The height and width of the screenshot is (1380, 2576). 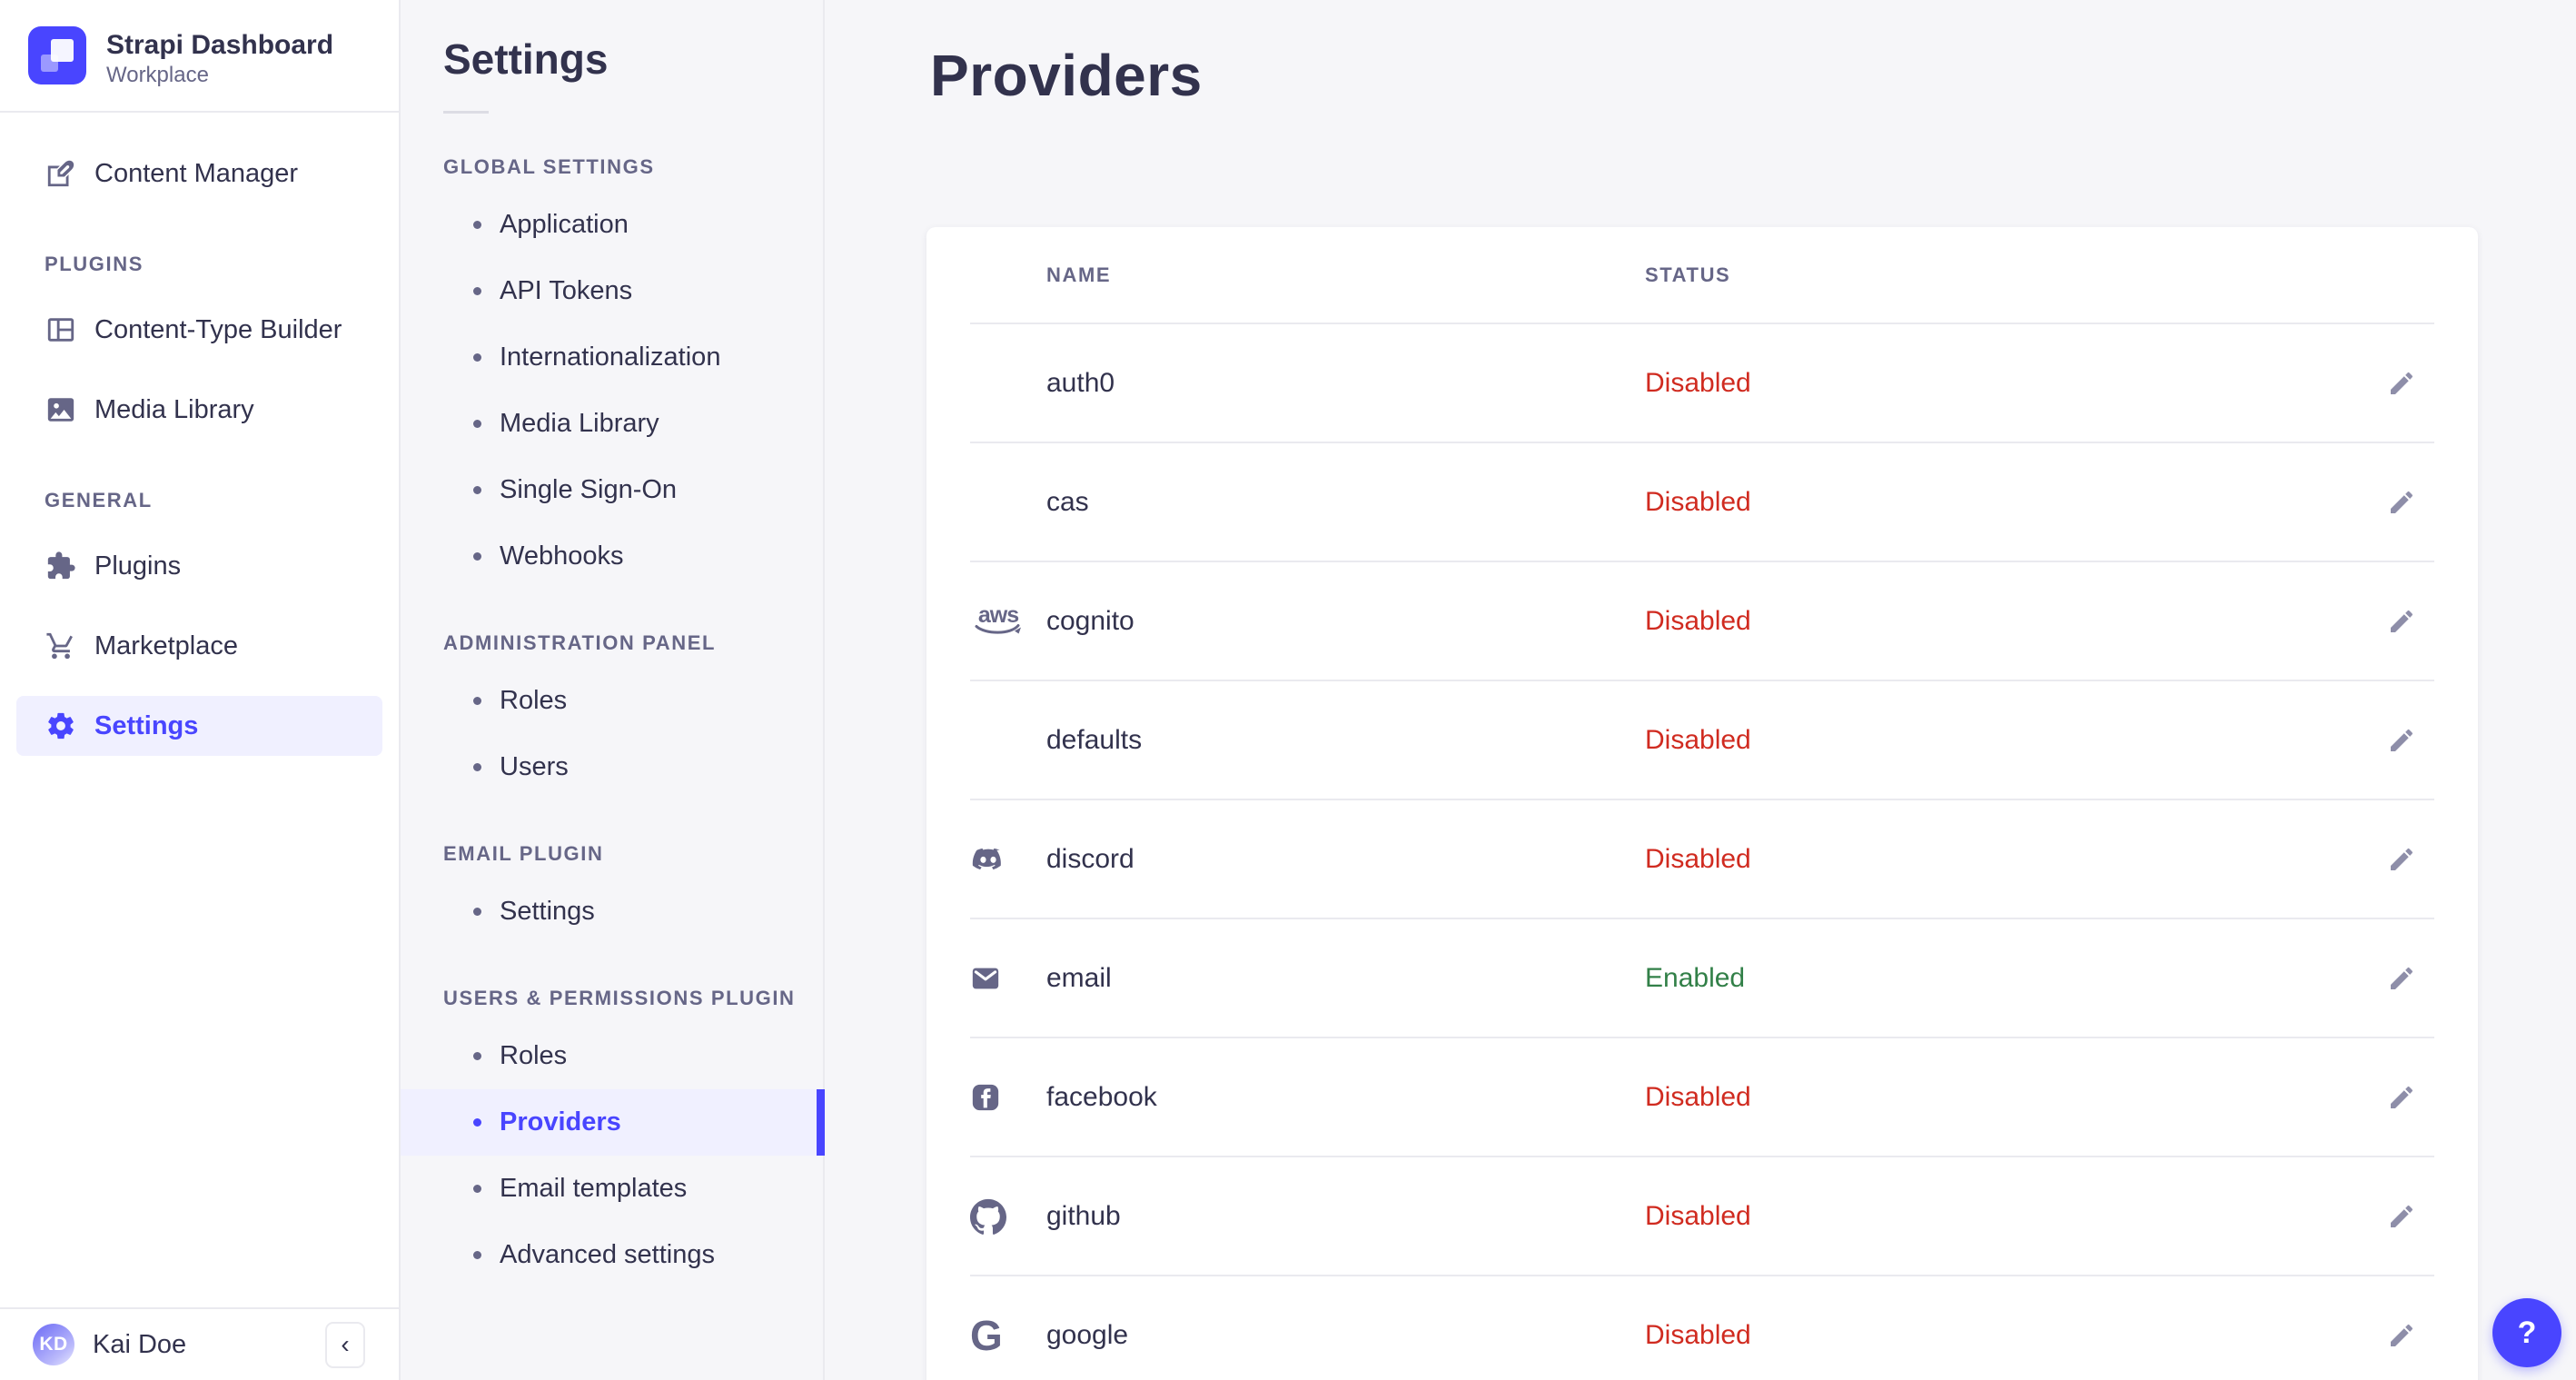 I want to click on provider-row-github: github Disabled, so click(x=1702, y=1216).